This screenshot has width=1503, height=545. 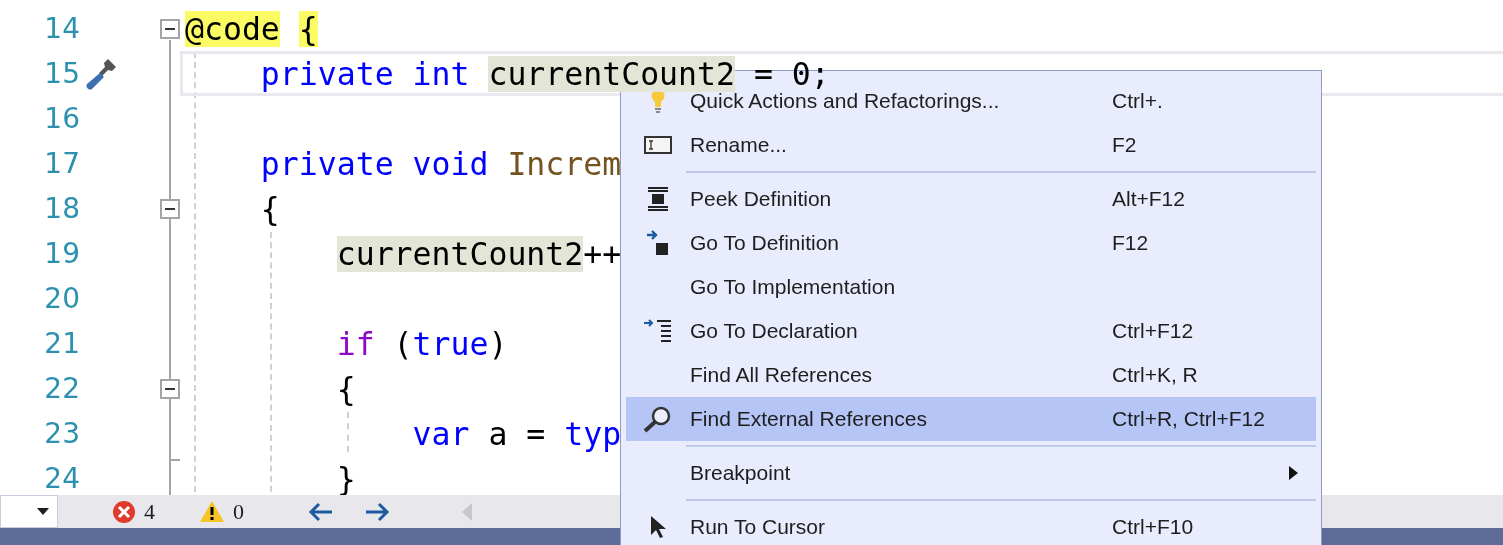 I want to click on menu-item: Peek Definition Alt+F12, so click(x=971, y=199).